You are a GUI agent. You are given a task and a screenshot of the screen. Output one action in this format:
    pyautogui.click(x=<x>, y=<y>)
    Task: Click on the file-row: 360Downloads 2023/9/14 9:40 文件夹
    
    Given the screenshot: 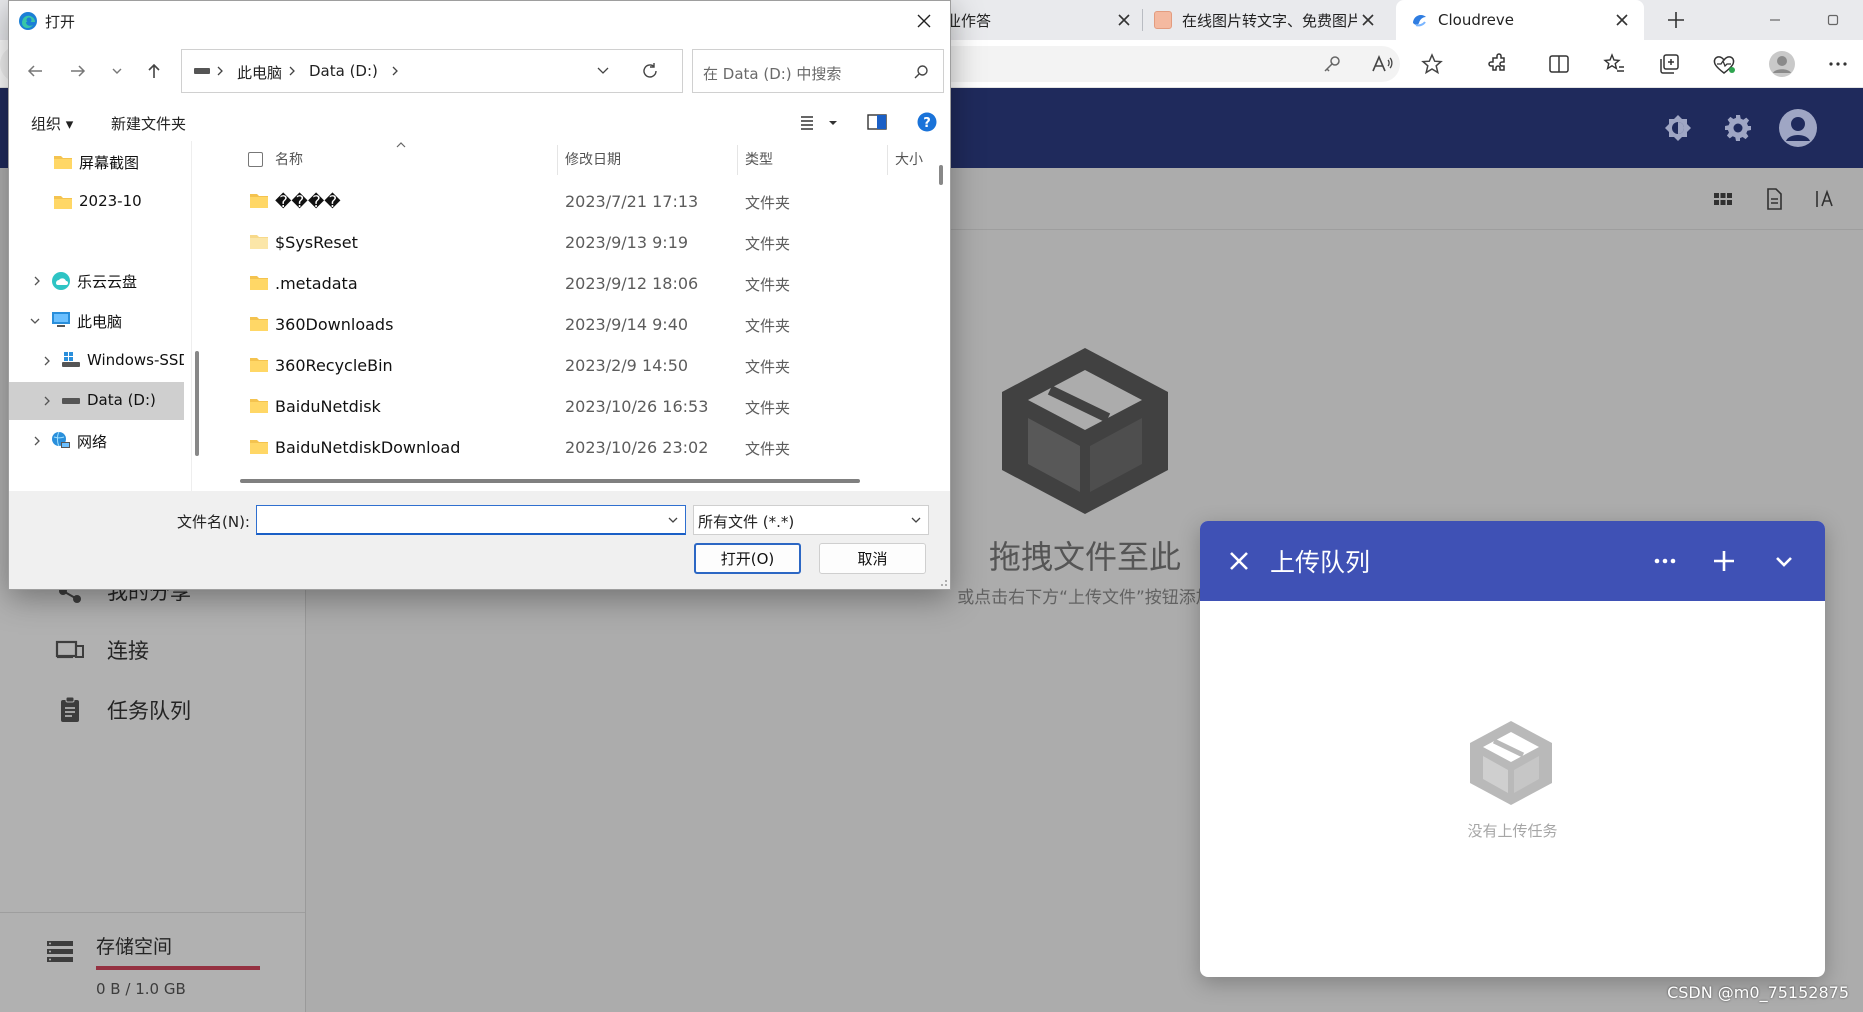 What is the action you would take?
    pyautogui.click(x=568, y=324)
    